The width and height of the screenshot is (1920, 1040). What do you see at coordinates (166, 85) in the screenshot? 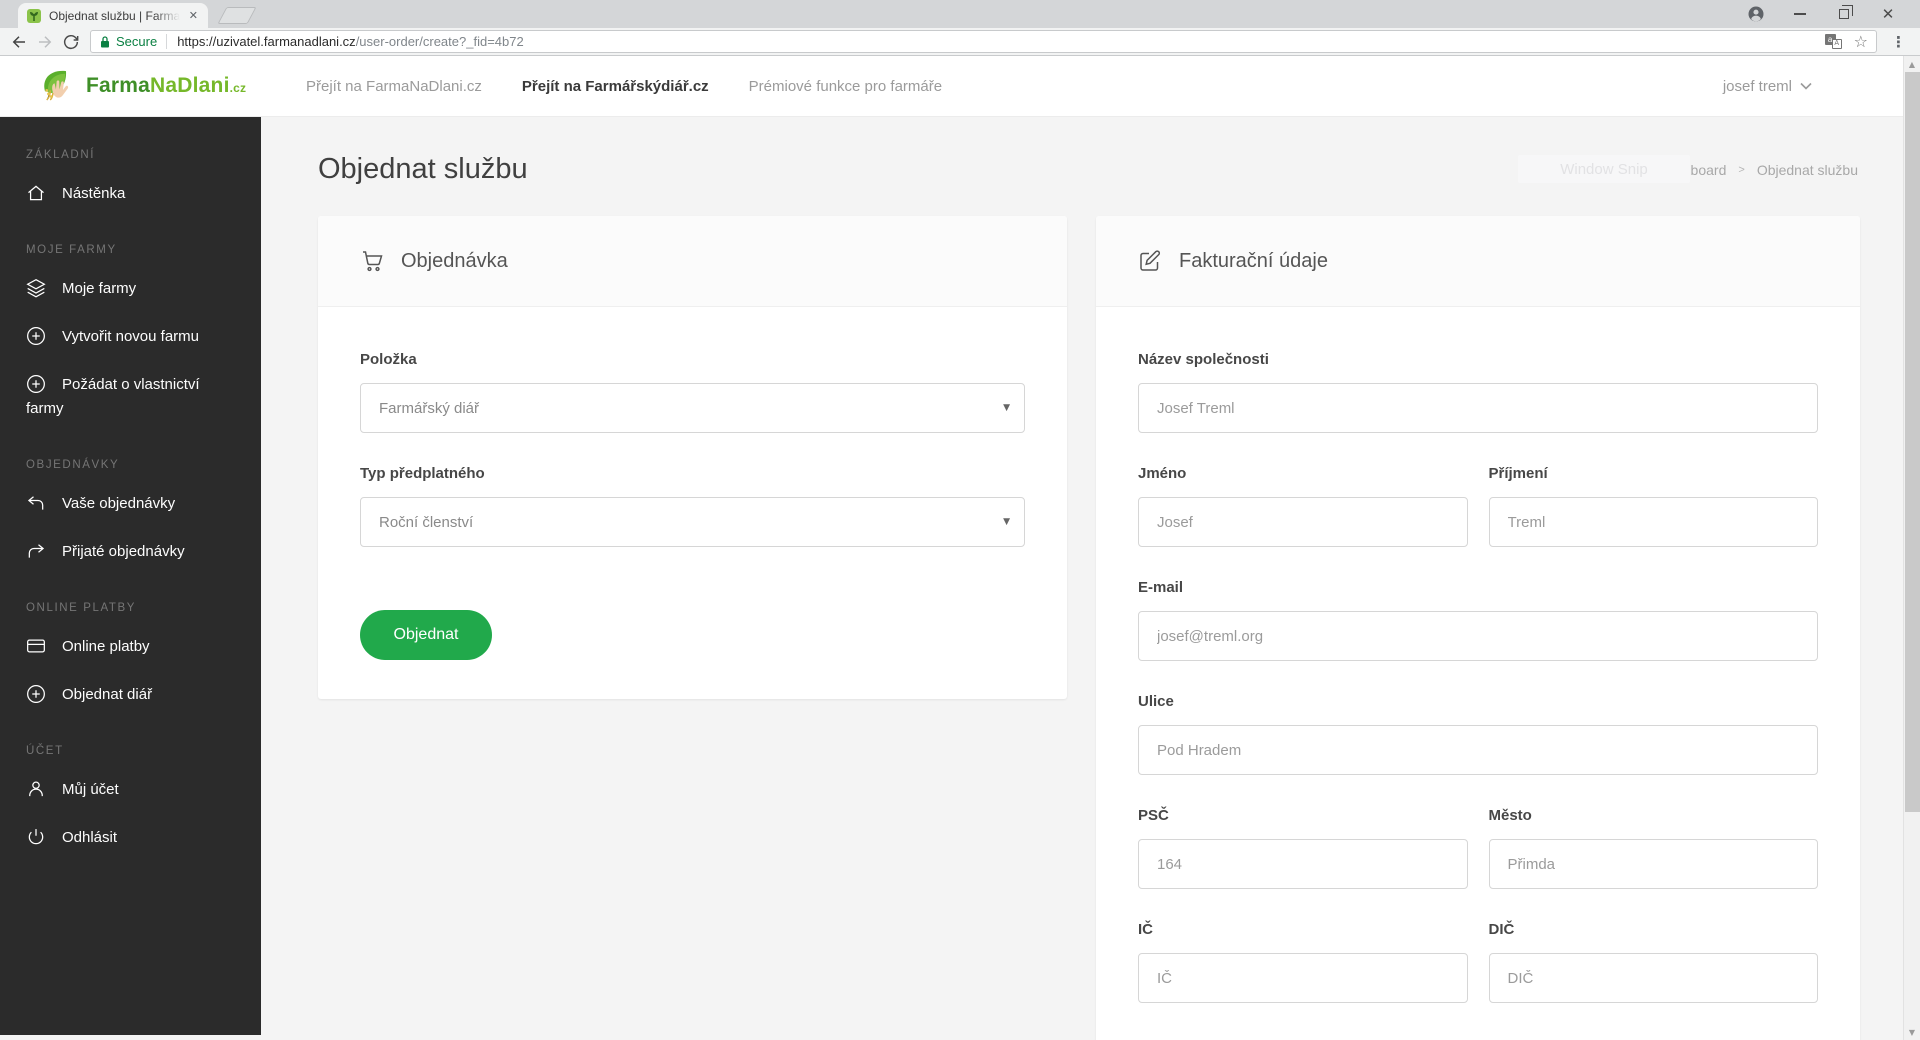
I see `logo-text: FarmaNaDlani.cz` at bounding box center [166, 85].